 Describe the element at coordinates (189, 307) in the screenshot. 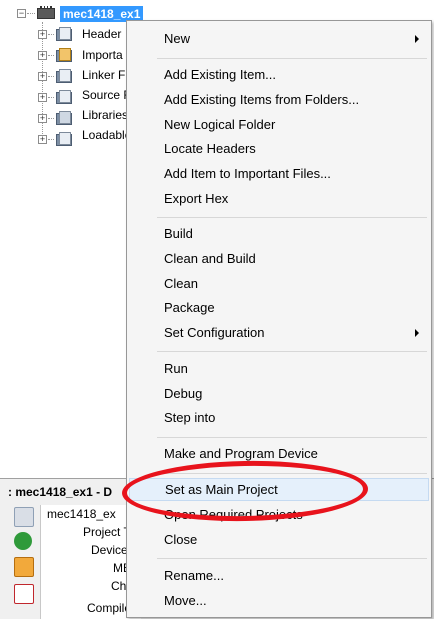

I see `menu-item-label: Package` at that location.